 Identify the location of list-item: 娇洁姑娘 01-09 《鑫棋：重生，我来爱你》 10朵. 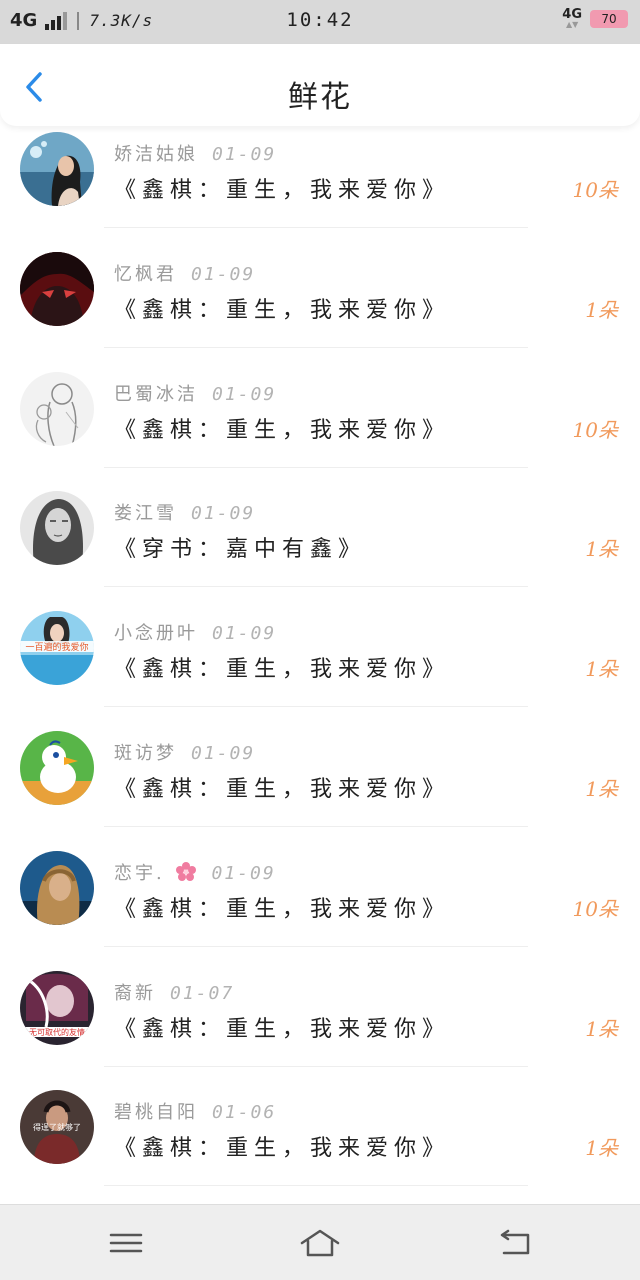
(320, 186).